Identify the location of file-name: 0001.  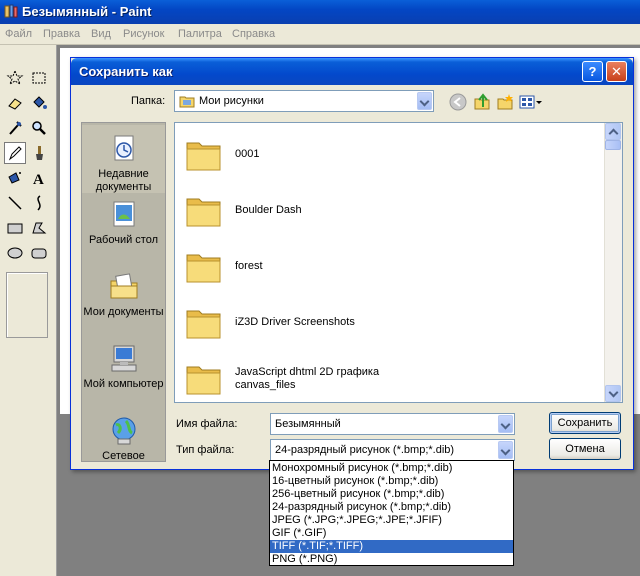
(247, 154).